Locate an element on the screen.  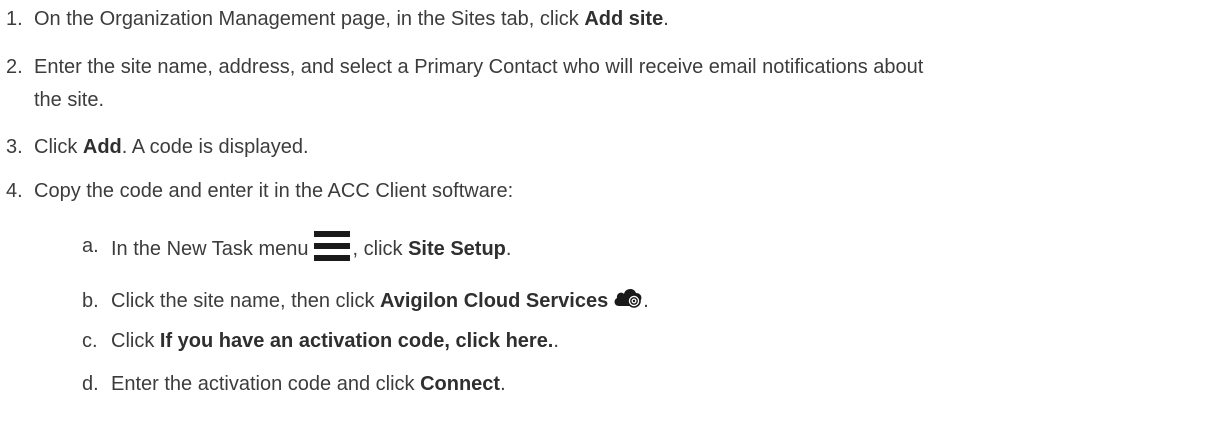
step-number: 1. is located at coordinates (14, 19).